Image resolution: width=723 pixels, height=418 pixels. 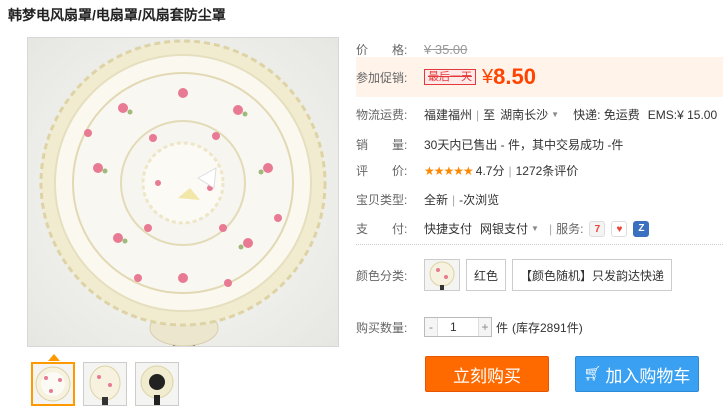 I want to click on condition-sep: |, so click(x=454, y=199).